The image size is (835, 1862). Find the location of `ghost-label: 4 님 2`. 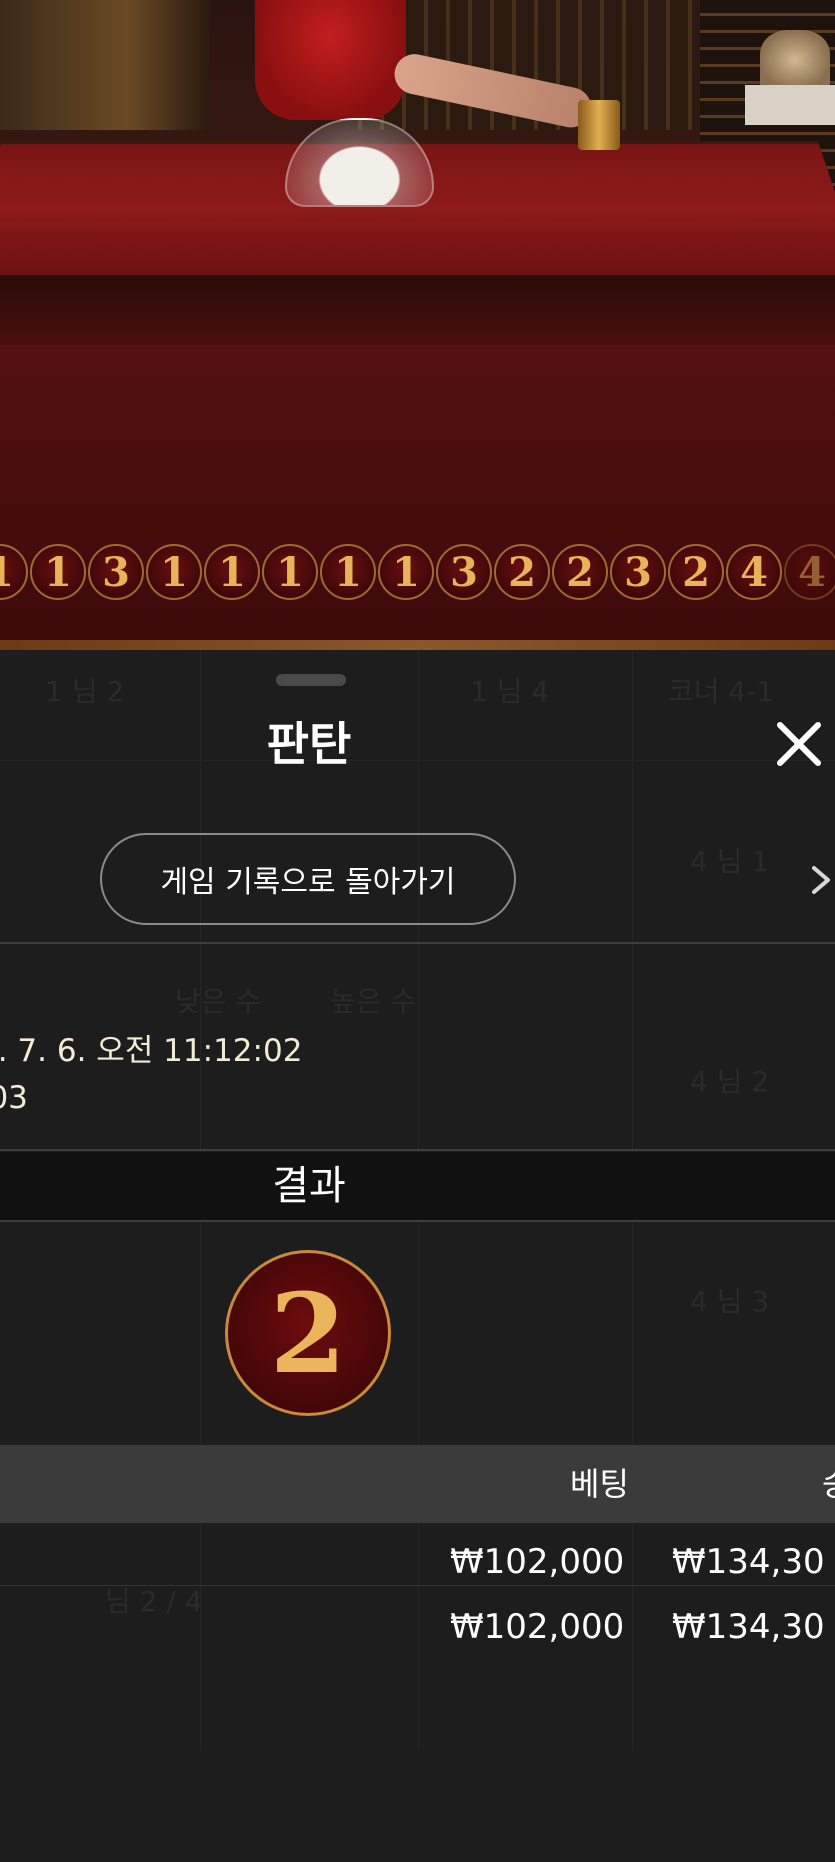

ghost-label: 4 님 2 is located at coordinates (730, 1081).